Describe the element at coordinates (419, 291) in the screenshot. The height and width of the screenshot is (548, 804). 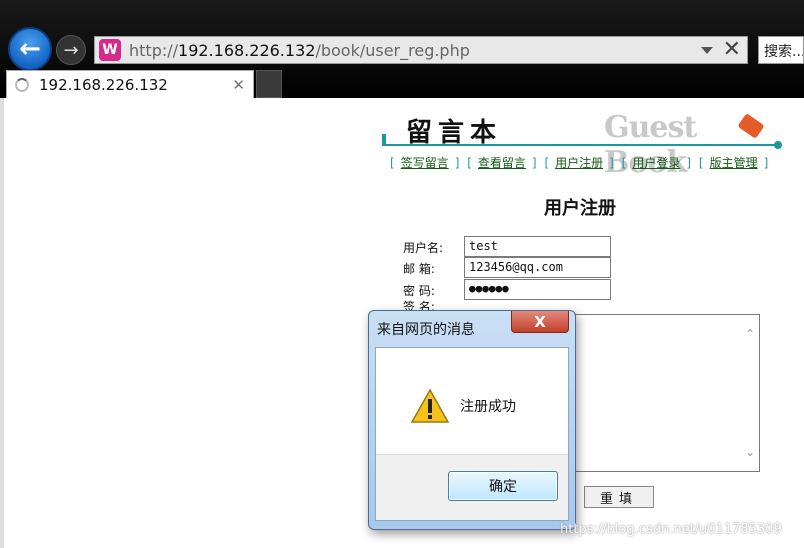
I see `password-label: 密 码:` at that location.